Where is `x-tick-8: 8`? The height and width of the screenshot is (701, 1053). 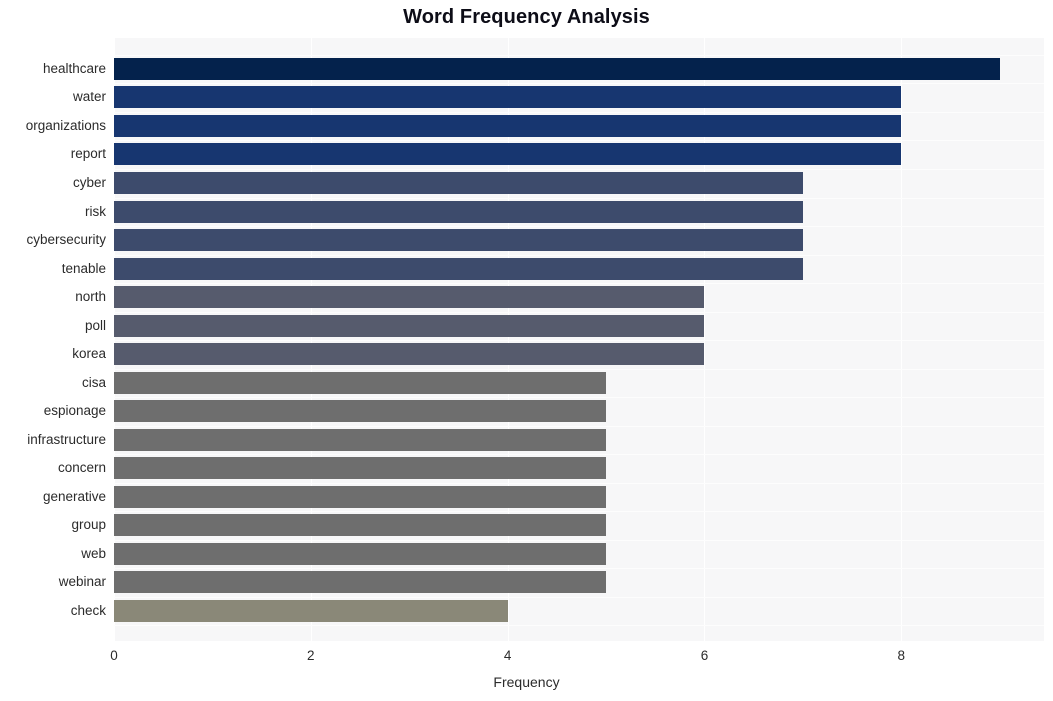 x-tick-8: 8 is located at coordinates (901, 655).